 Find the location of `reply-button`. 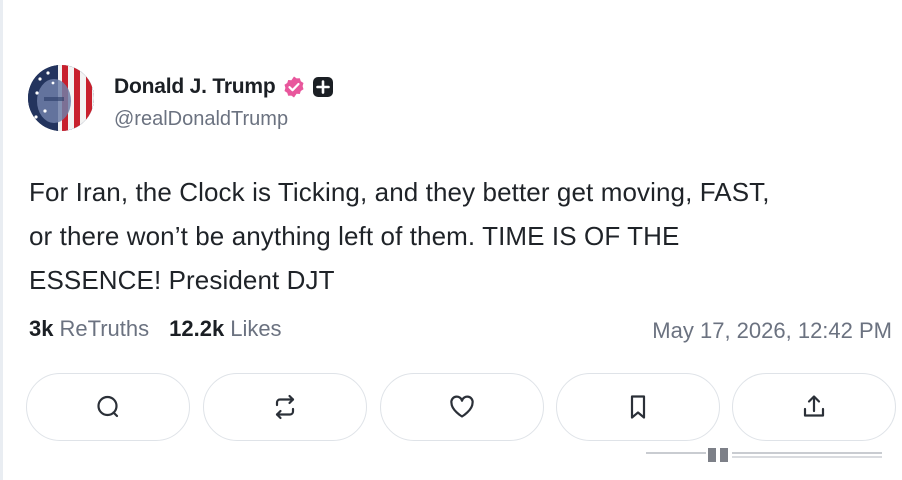

reply-button is located at coordinates (108, 407).